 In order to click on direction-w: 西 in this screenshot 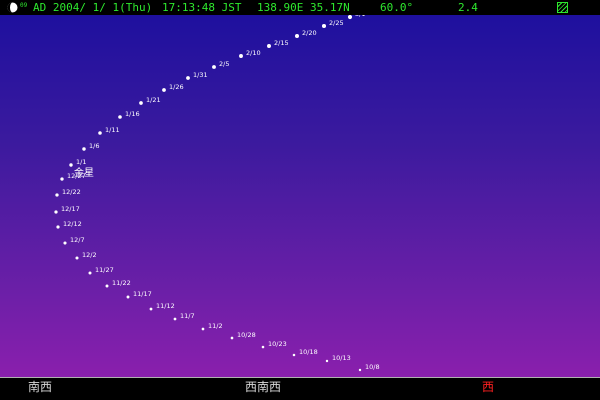, I will do `click(488, 387)`.